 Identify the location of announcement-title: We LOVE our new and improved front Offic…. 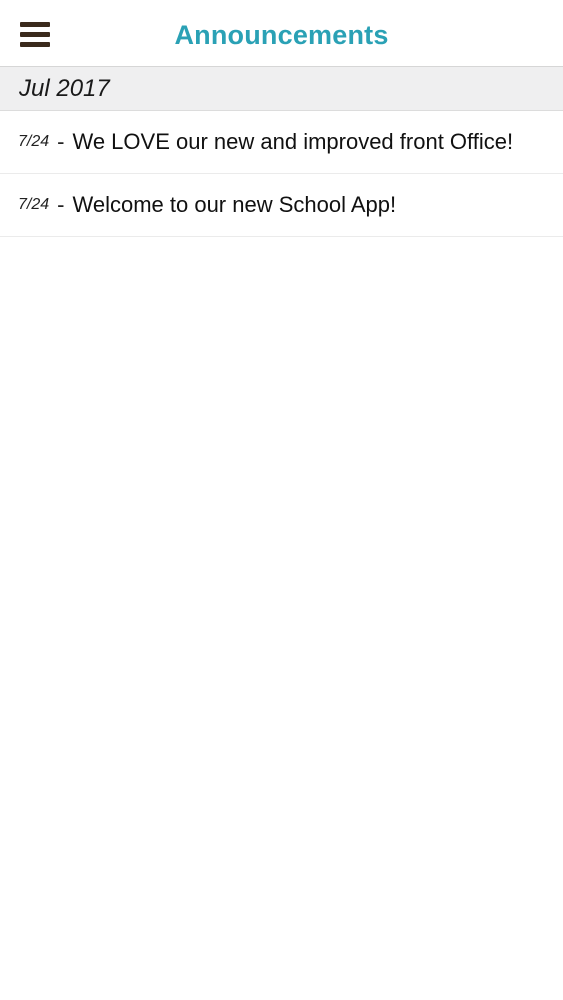
(293, 141).